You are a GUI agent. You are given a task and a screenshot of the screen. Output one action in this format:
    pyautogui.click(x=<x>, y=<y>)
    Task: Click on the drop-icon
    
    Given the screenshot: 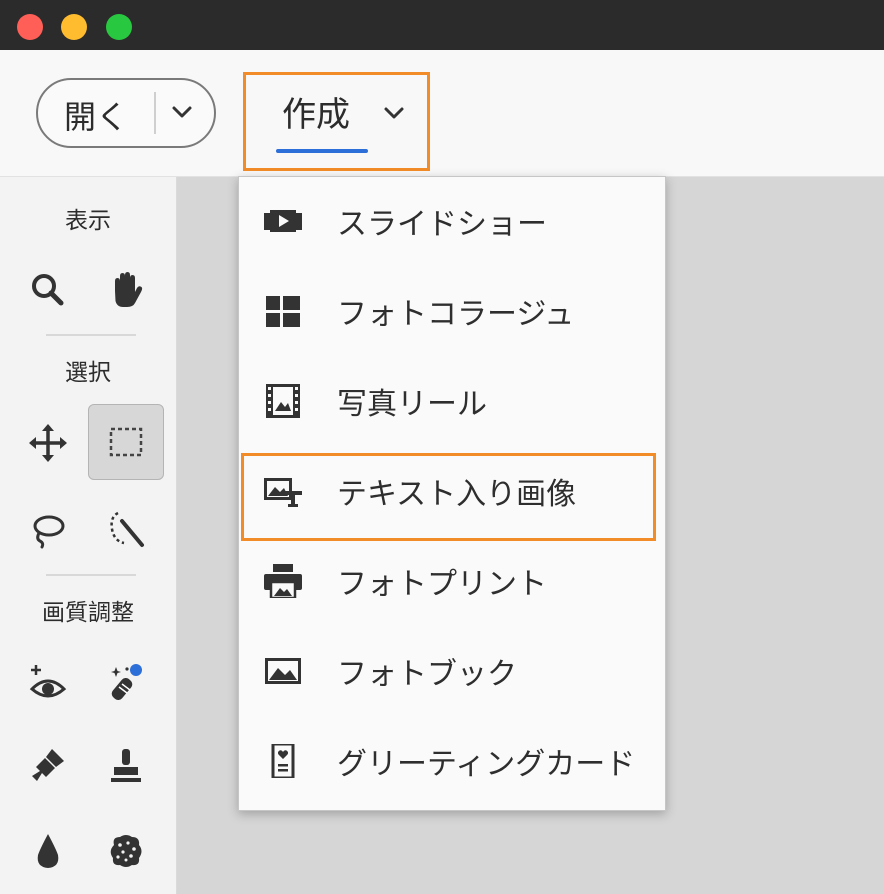 What is the action you would take?
    pyautogui.click(x=48, y=851)
    